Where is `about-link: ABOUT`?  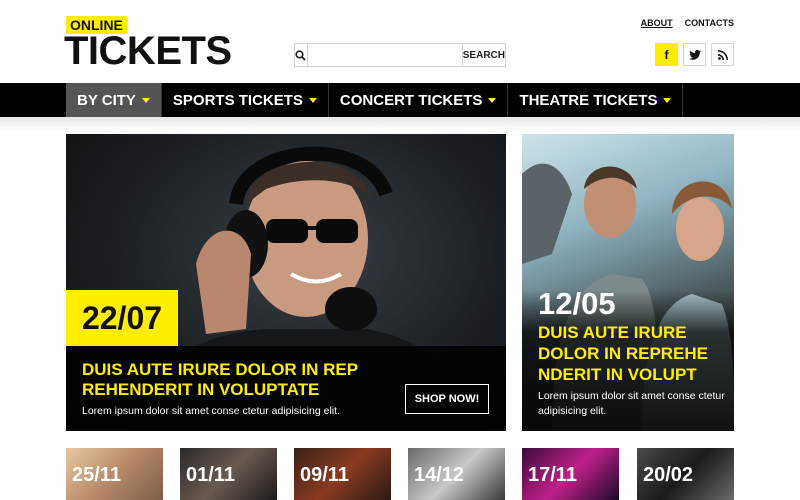 about-link: ABOUT is located at coordinates (657, 23).